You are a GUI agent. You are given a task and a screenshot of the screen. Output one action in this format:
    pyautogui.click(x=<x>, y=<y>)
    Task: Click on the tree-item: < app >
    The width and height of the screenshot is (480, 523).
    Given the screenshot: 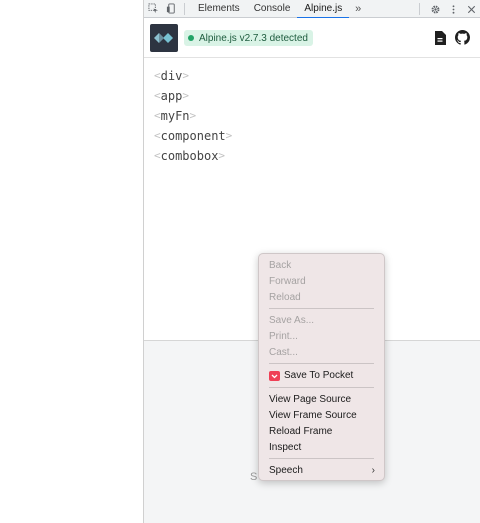 What is the action you would take?
    pyautogui.click(x=193, y=96)
    